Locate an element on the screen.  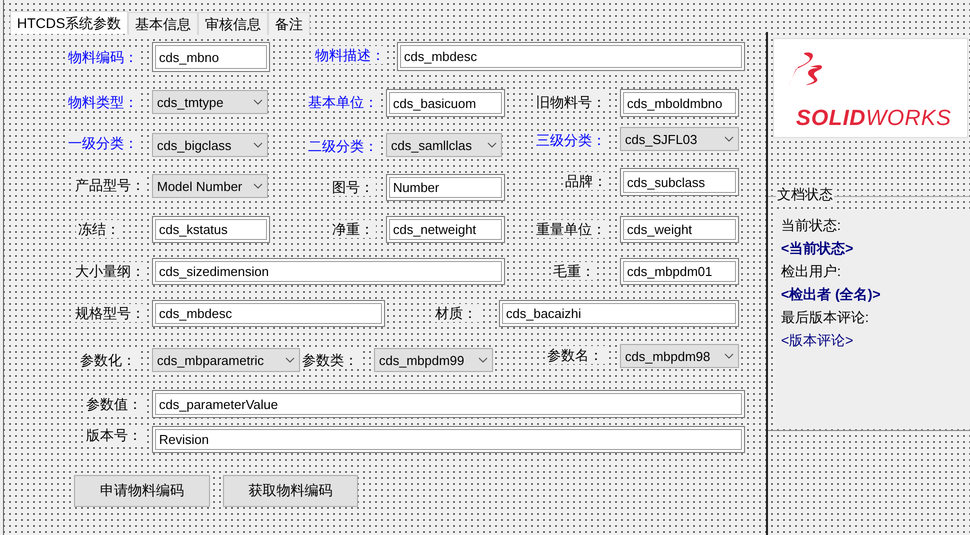
field-label: 物料编码： is located at coordinates (103, 57).